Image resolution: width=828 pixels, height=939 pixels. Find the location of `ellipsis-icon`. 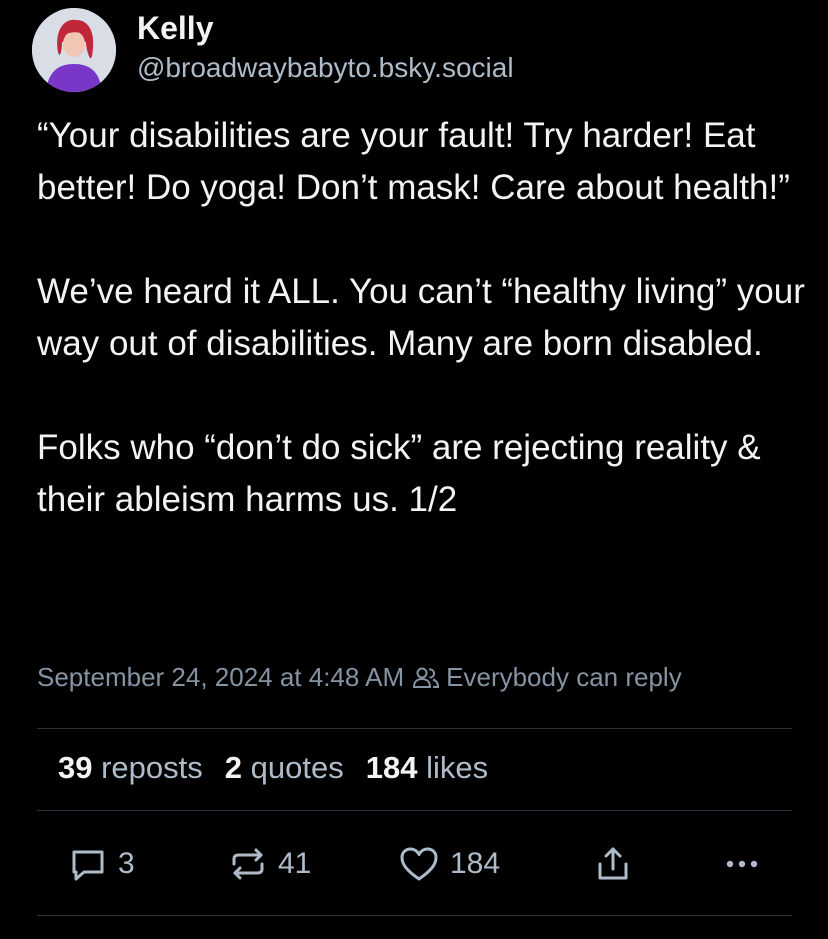

ellipsis-icon is located at coordinates (742, 864).